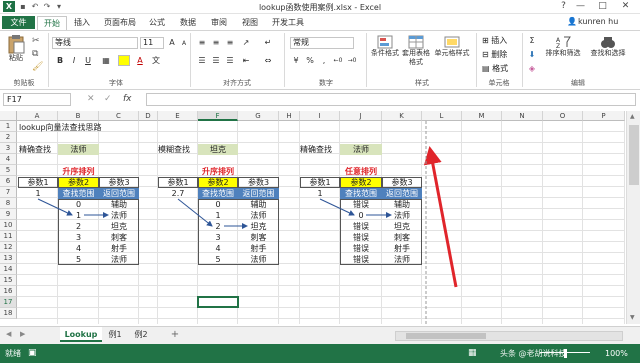 Image resolution: width=640 pixels, height=363 pixels. I want to click on insert-cells-button: ⊞ 插入, so click(494, 40).